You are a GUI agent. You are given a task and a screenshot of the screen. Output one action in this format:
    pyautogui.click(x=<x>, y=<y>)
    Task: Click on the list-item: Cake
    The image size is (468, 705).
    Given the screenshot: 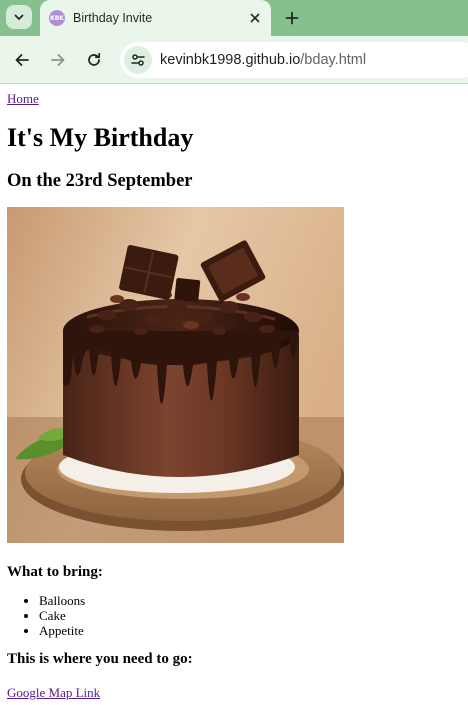 What is the action you would take?
    pyautogui.click(x=250, y=615)
    